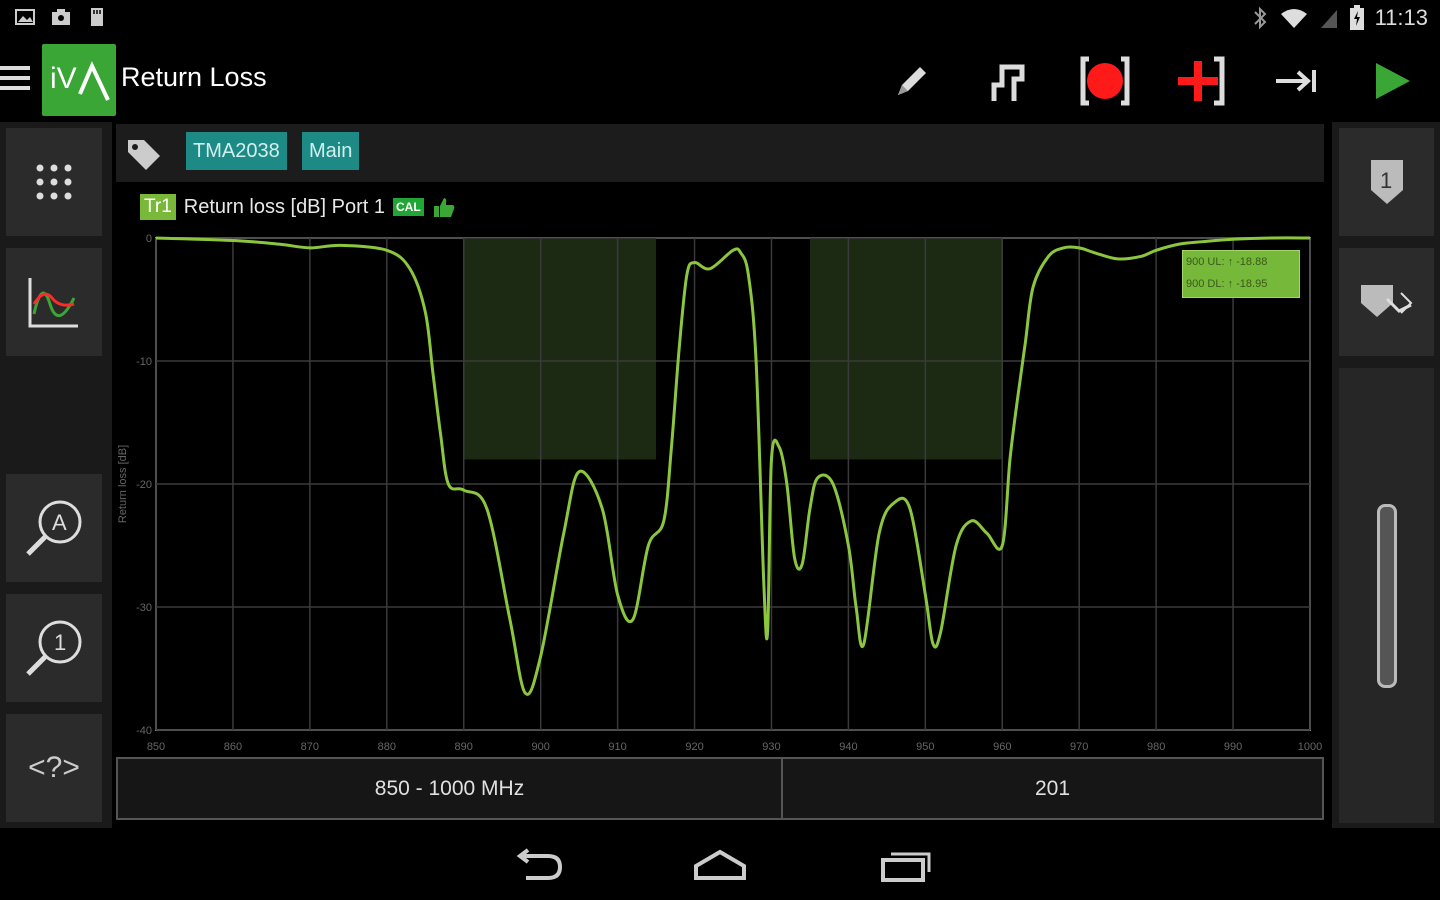  I want to click on keypad-grid-icon, so click(54, 182).